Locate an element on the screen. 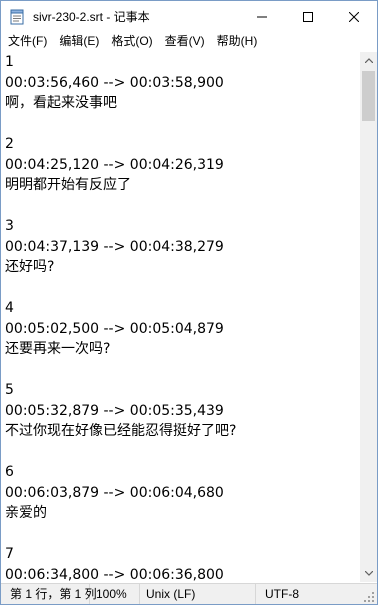  encoding: UTF-8 is located at coordinates (282, 594).